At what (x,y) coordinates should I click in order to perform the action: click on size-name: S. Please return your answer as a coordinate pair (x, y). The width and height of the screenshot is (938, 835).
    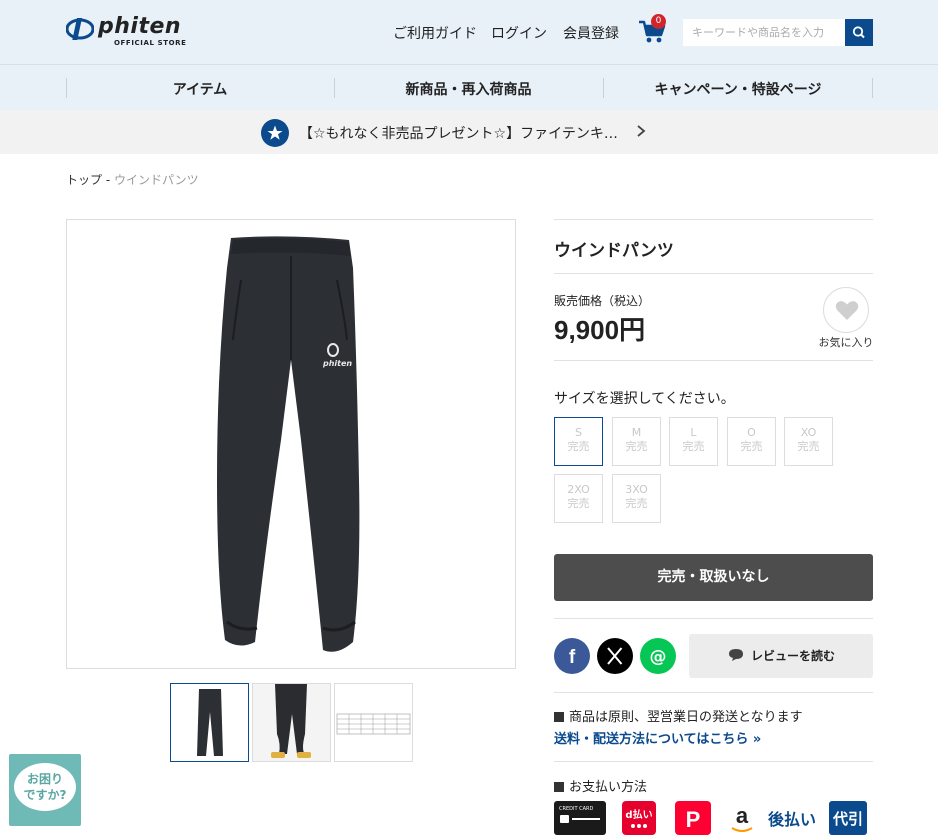
    Looking at the image, I should click on (578, 432).